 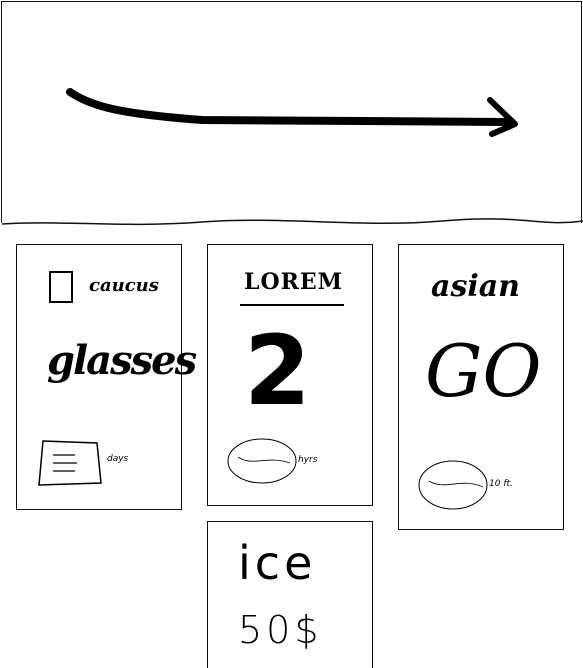 I want to click on card-header: ice, so click(x=277, y=563).